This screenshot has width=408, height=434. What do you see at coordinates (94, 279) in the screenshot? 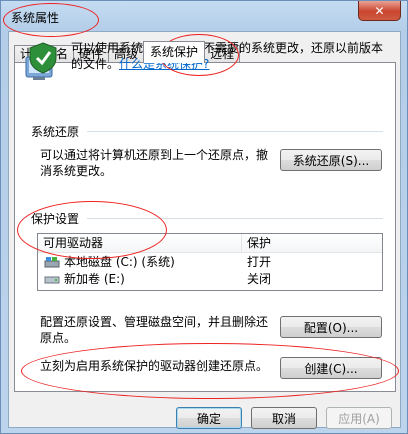
I see `drive-name: 新加卷 (E:)` at bounding box center [94, 279].